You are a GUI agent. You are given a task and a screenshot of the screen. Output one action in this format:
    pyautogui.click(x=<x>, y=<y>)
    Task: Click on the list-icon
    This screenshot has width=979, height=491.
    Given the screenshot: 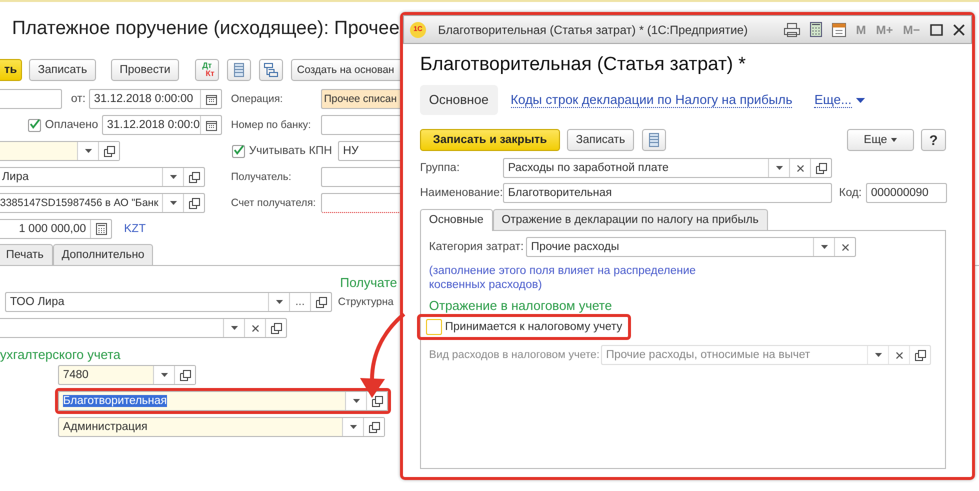 What is the action you would take?
    pyautogui.click(x=239, y=70)
    